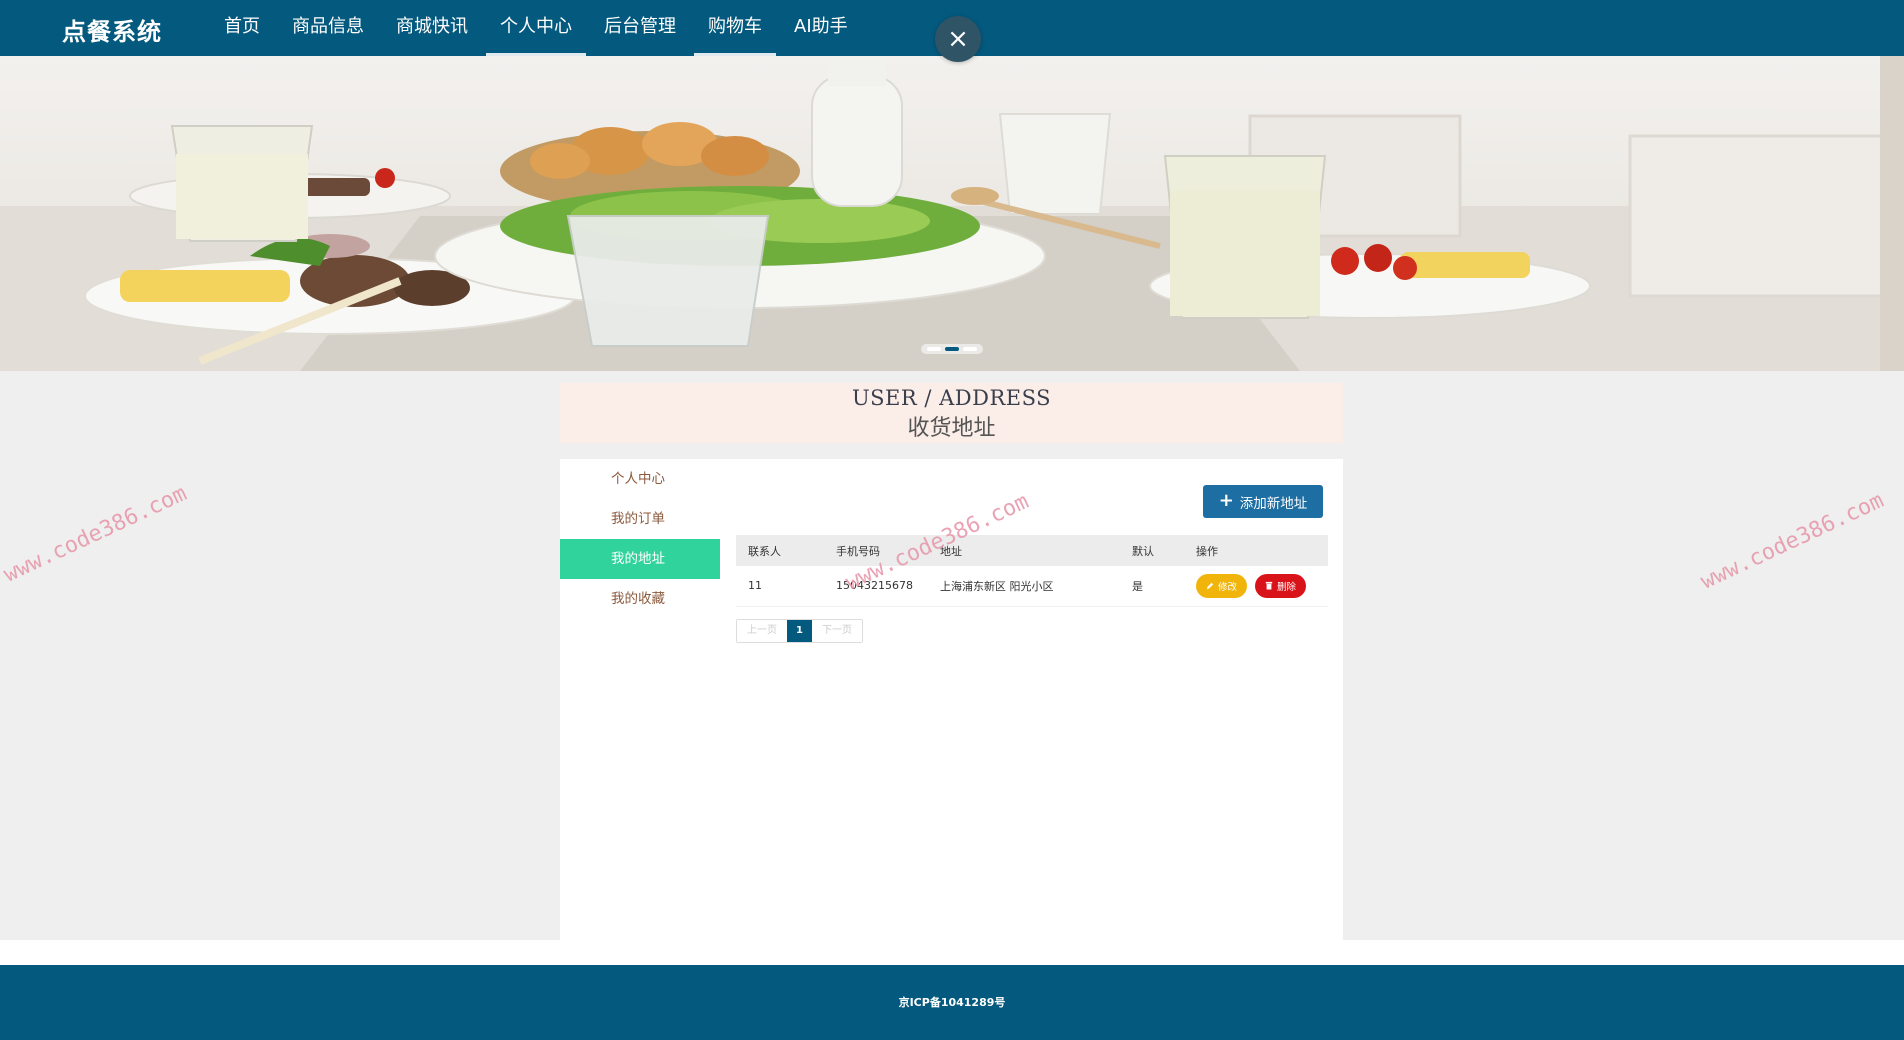 The width and height of the screenshot is (1904, 1040). I want to click on pencil-icon, so click(1210, 585).